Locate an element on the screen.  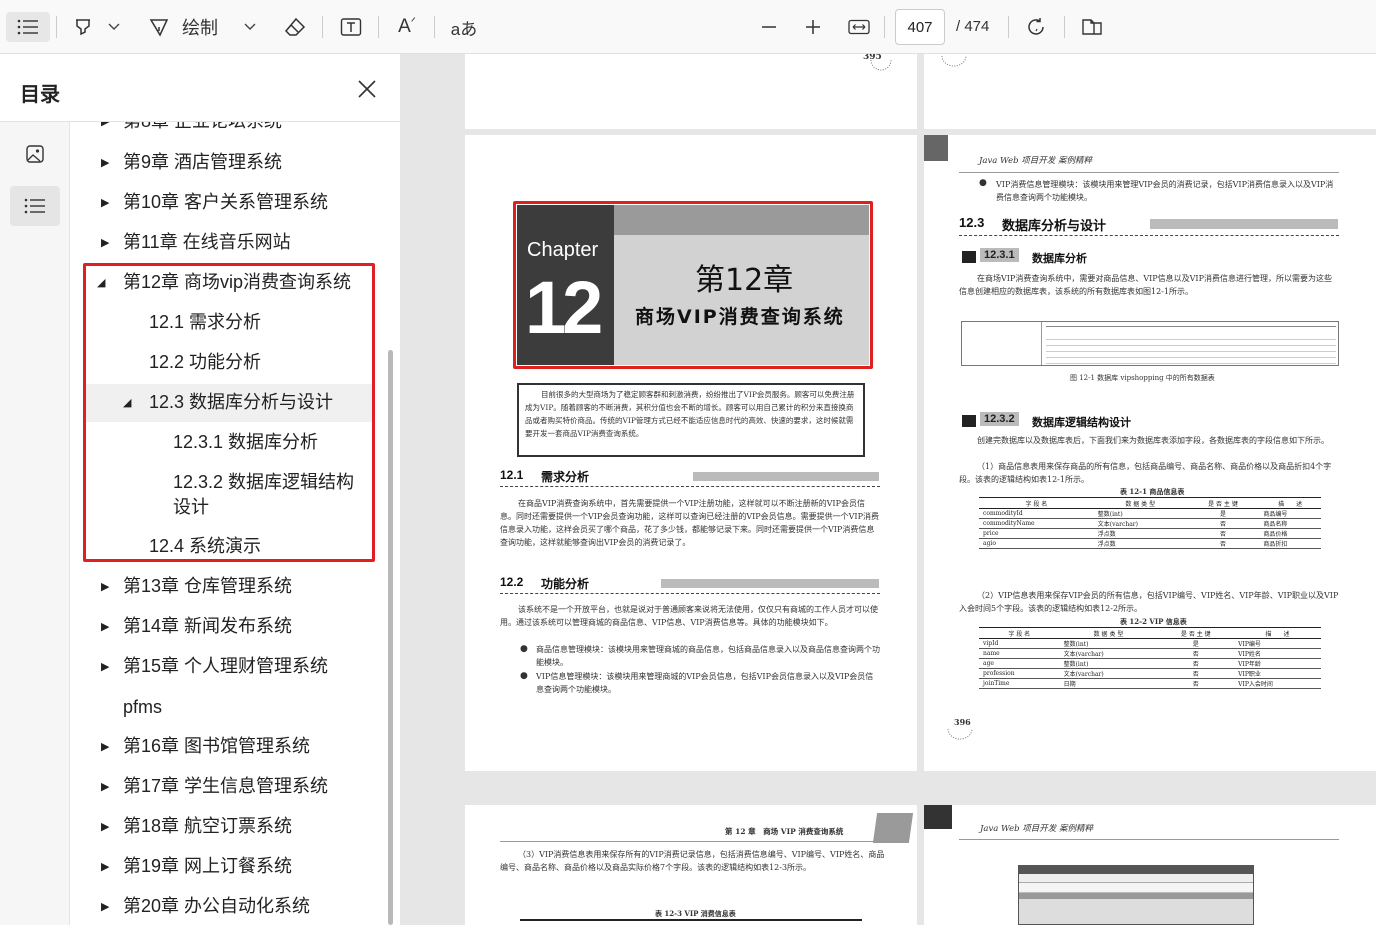
toc-scrollbar is located at coordinates (390, 637).